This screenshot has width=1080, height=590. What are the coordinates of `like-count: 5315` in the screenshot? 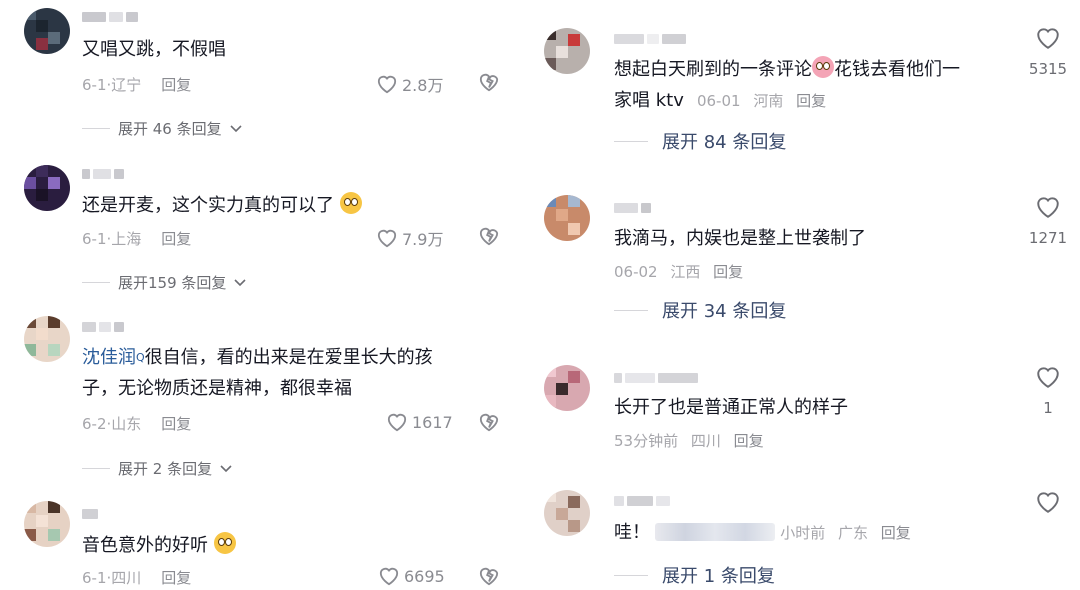 It's located at (1048, 69).